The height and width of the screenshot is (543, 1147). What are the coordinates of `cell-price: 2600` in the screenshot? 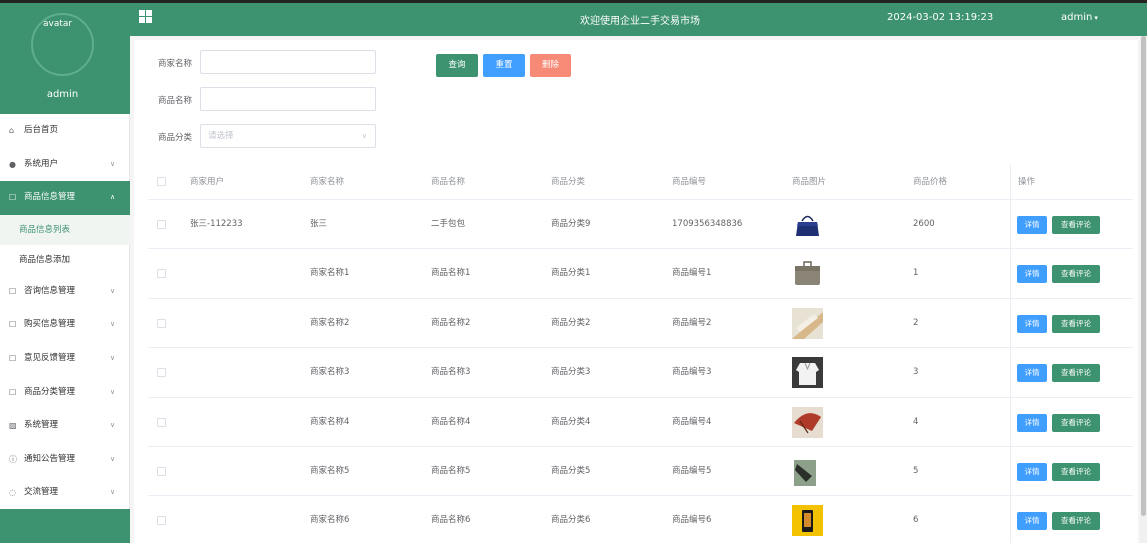 It's located at (924, 224).